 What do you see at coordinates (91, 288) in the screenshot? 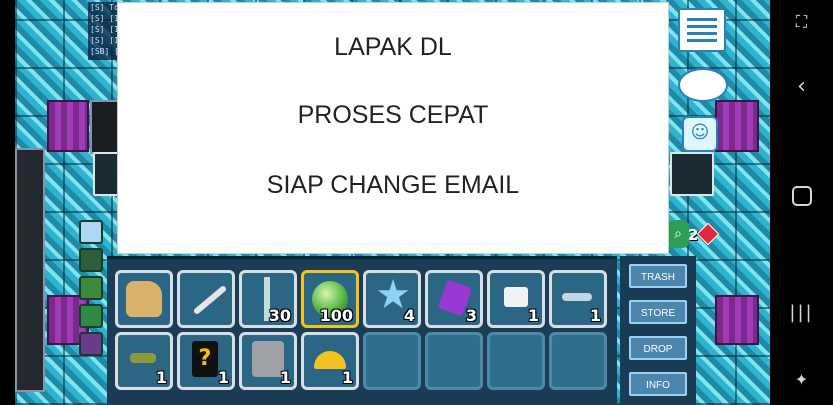
I see `category-tab-seeds` at bounding box center [91, 288].